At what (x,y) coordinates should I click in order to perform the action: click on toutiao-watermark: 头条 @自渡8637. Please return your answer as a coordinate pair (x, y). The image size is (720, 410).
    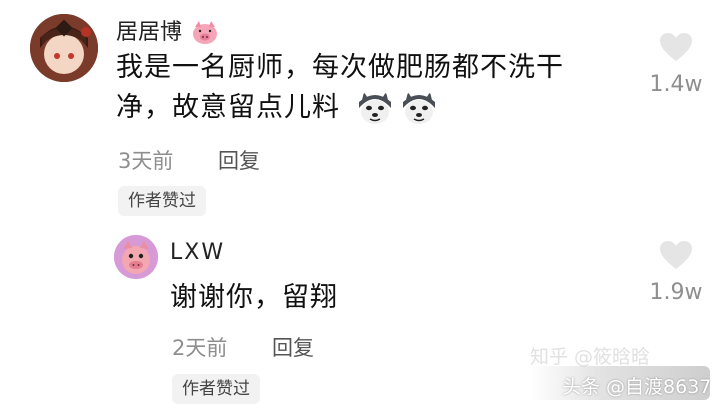
    Looking at the image, I should click on (637, 387).